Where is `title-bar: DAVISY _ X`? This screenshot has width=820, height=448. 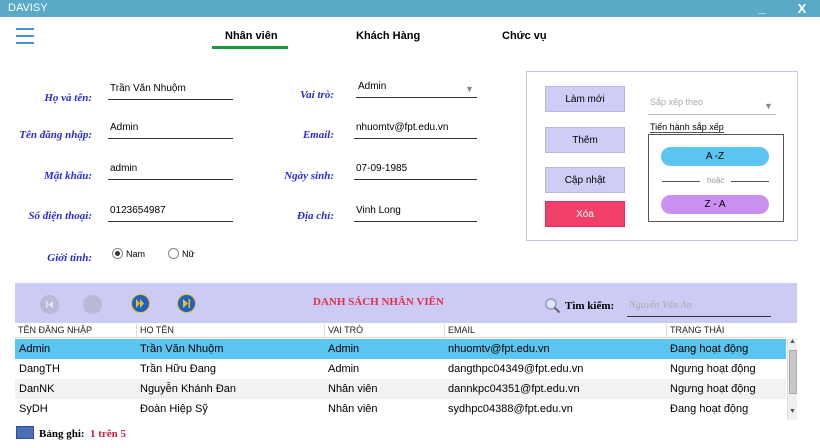 title-bar: DAVISY _ X is located at coordinates (410, 8).